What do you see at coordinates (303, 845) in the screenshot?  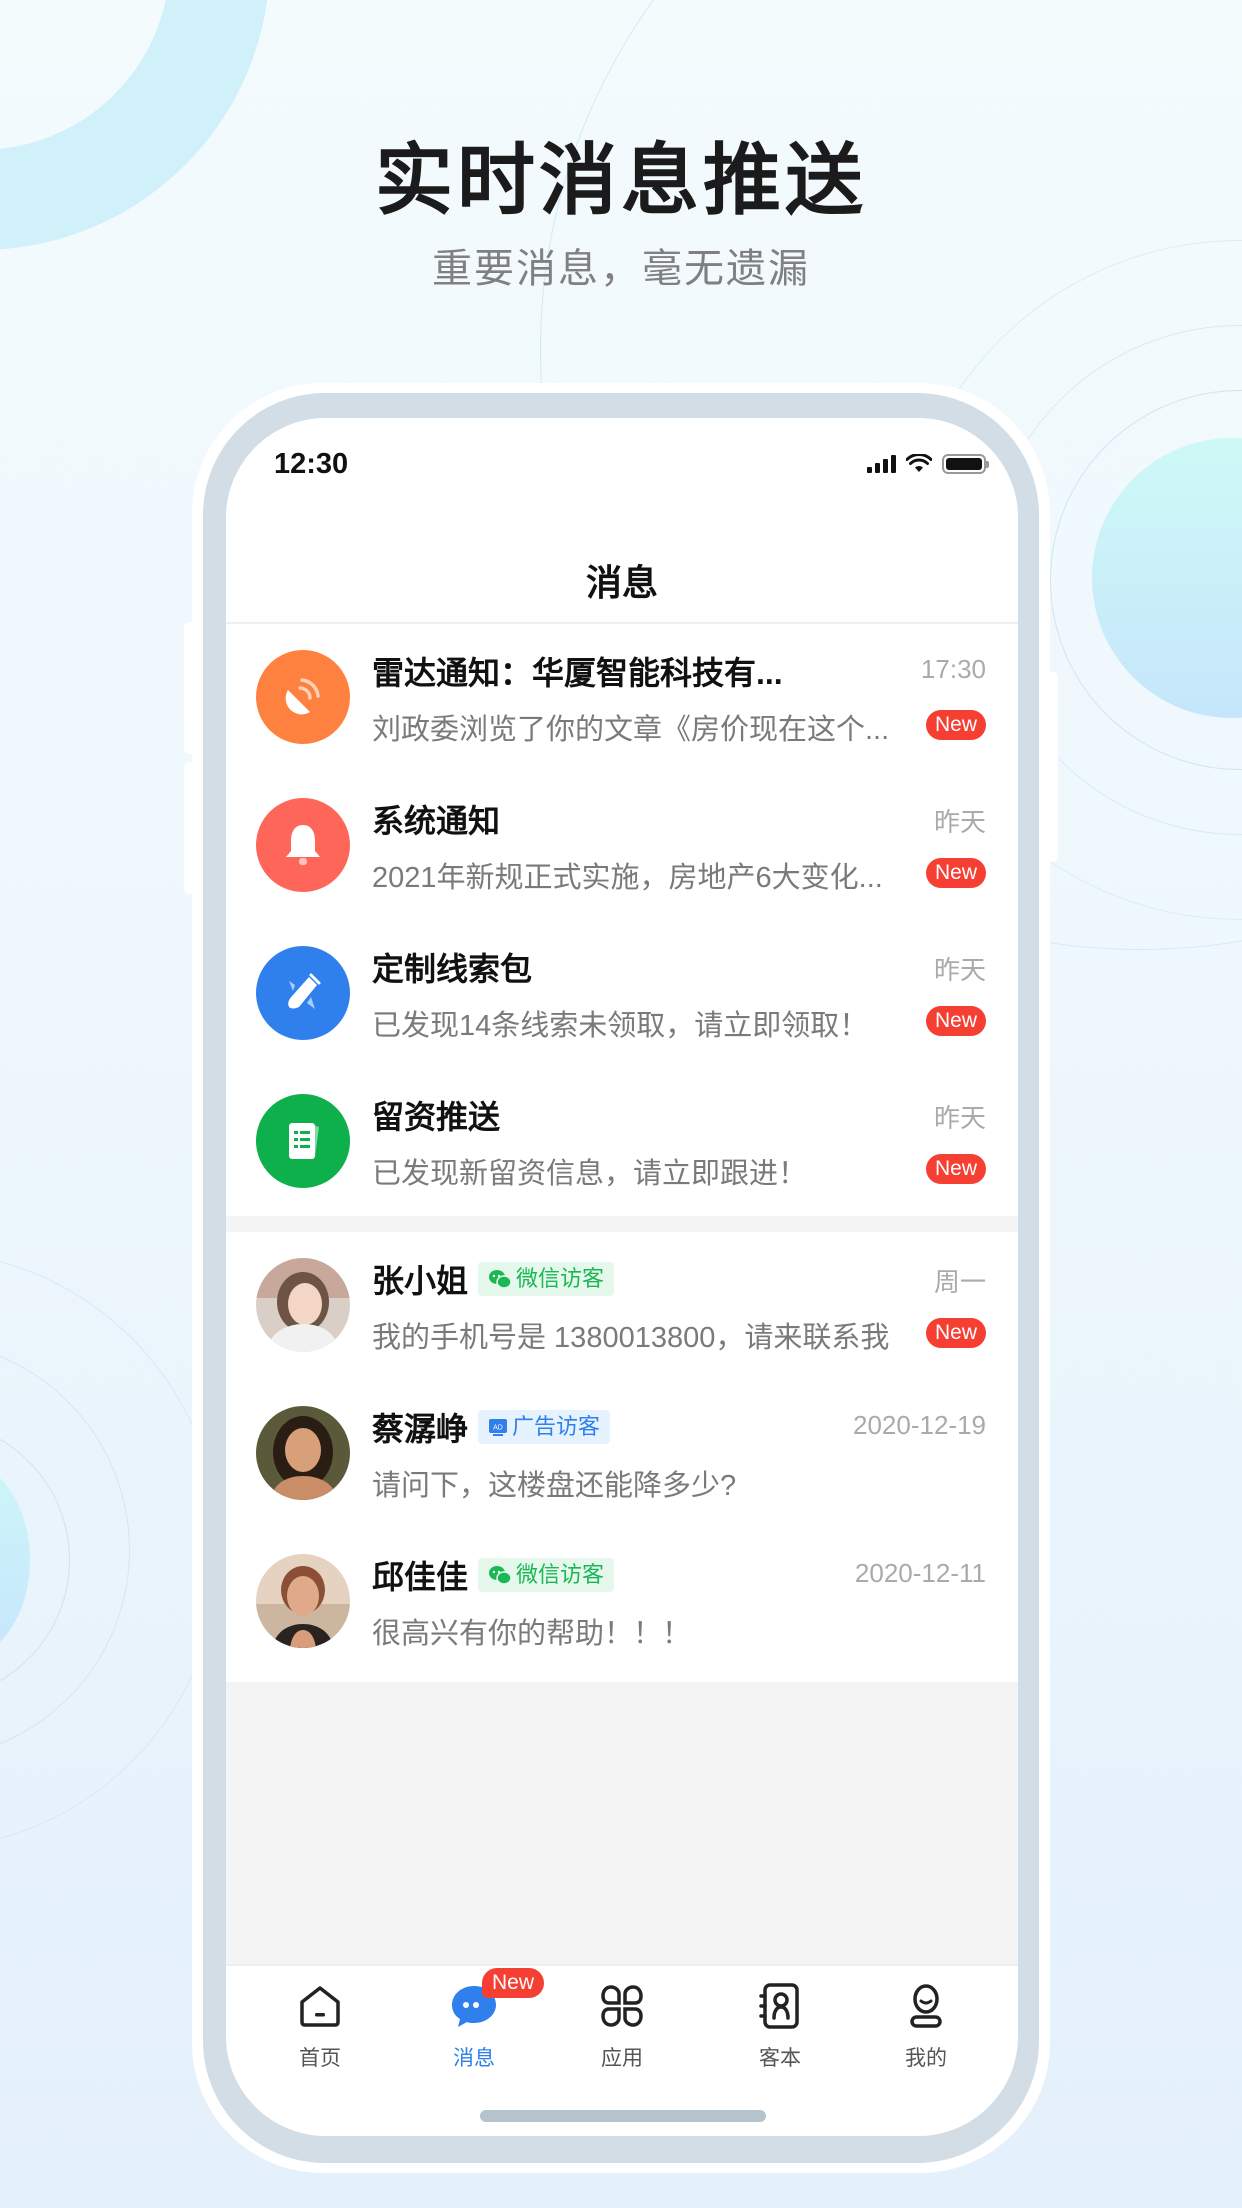 I see `bell-icon` at bounding box center [303, 845].